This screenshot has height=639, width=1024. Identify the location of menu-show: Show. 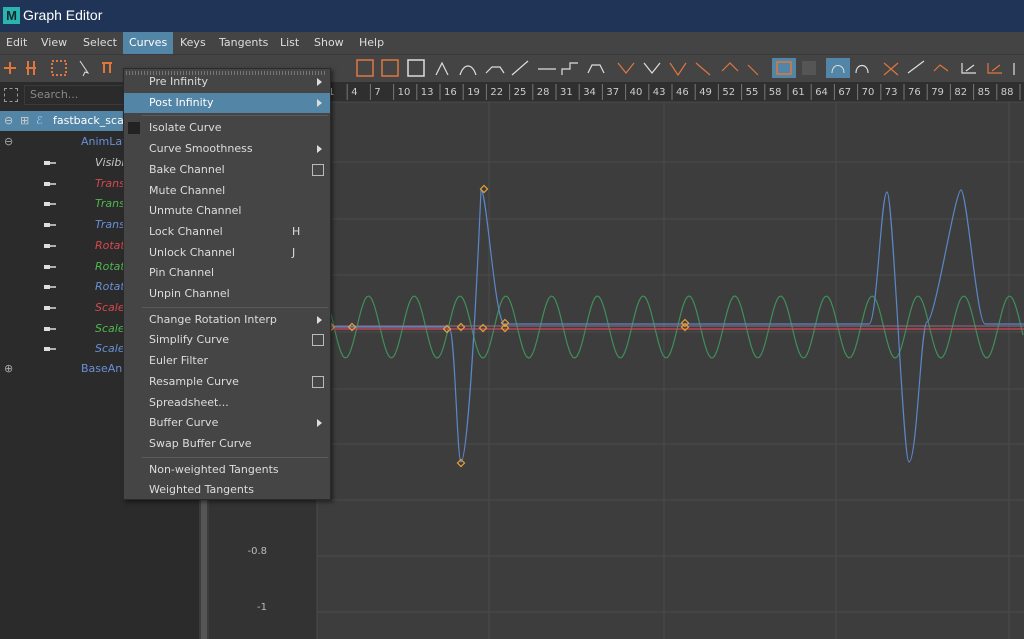
(329, 43).